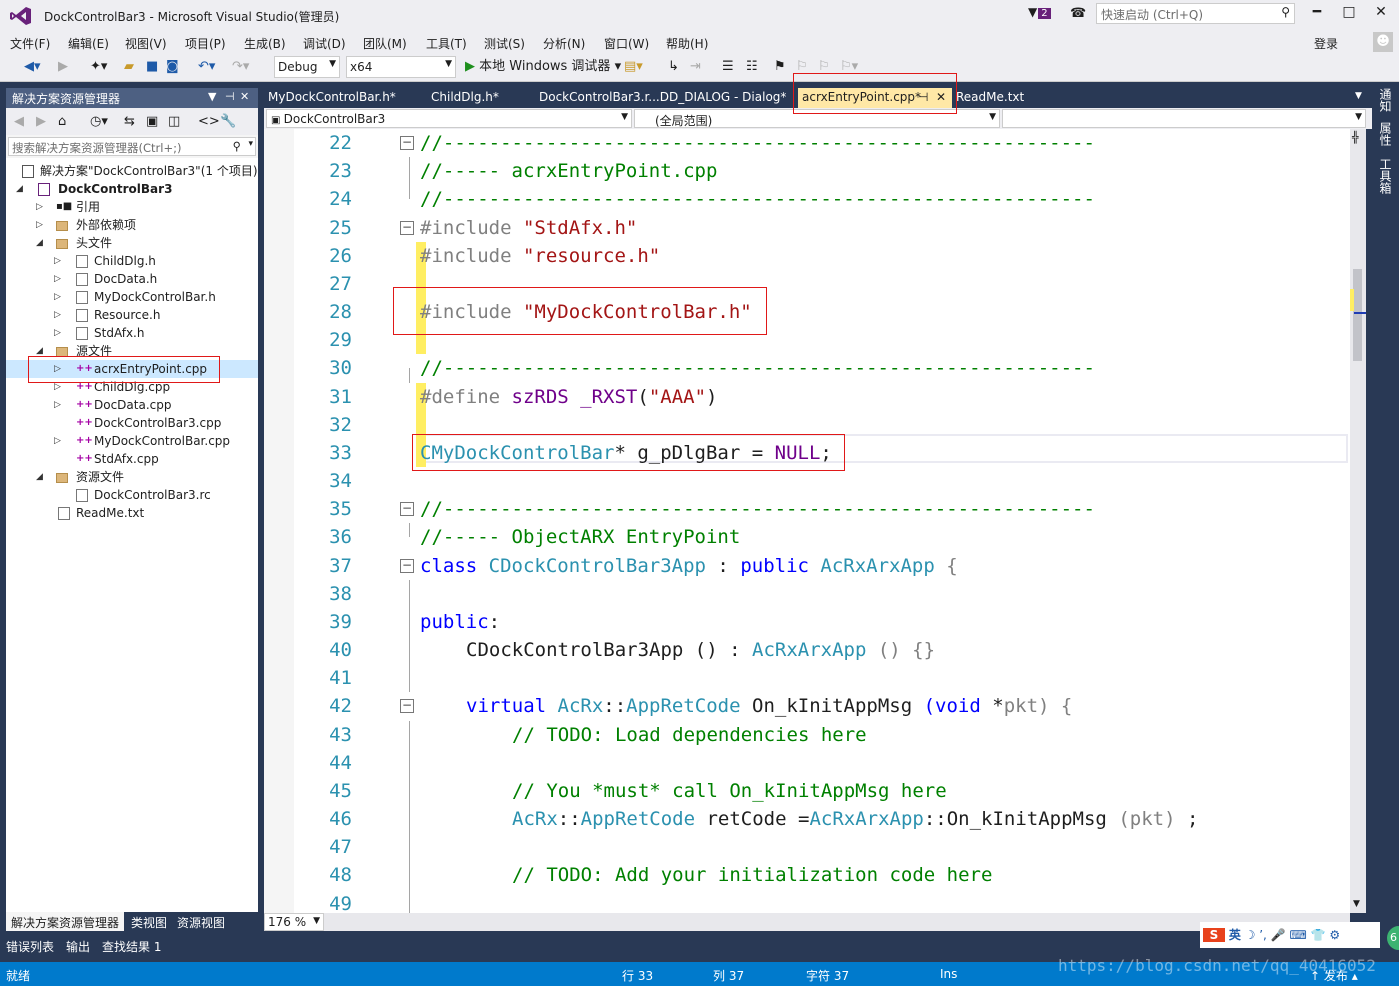 This screenshot has width=1399, height=986. I want to click on home-icon: ⌂, so click(62, 121).